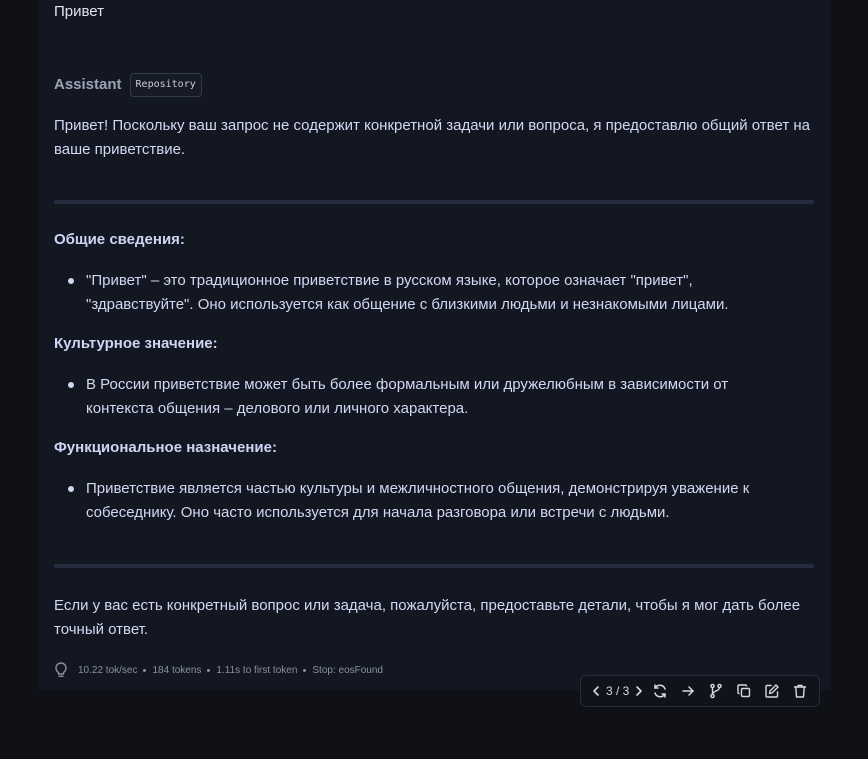  What do you see at coordinates (61, 670) in the screenshot?
I see `lightbulb-icon` at bounding box center [61, 670].